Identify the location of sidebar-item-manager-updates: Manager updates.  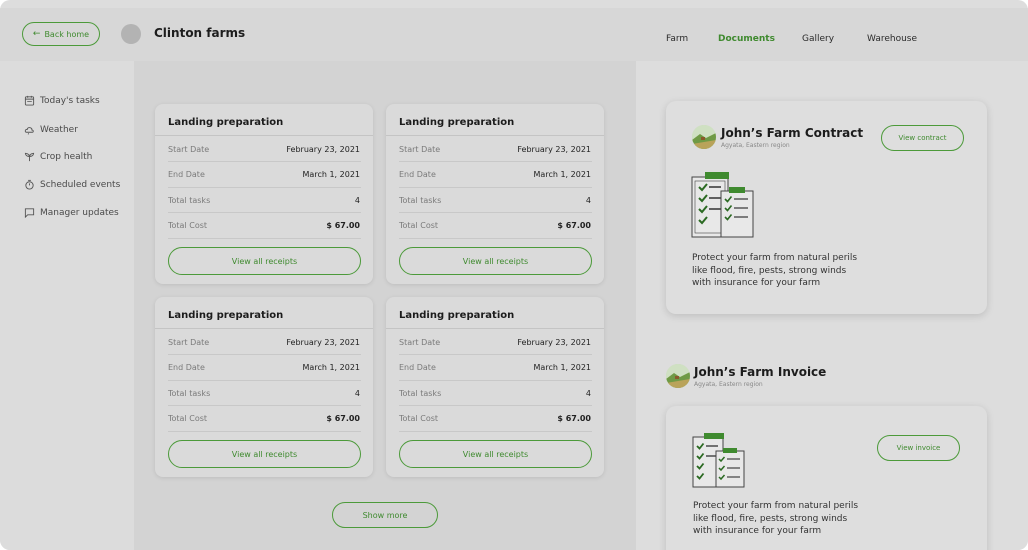
(71, 212).